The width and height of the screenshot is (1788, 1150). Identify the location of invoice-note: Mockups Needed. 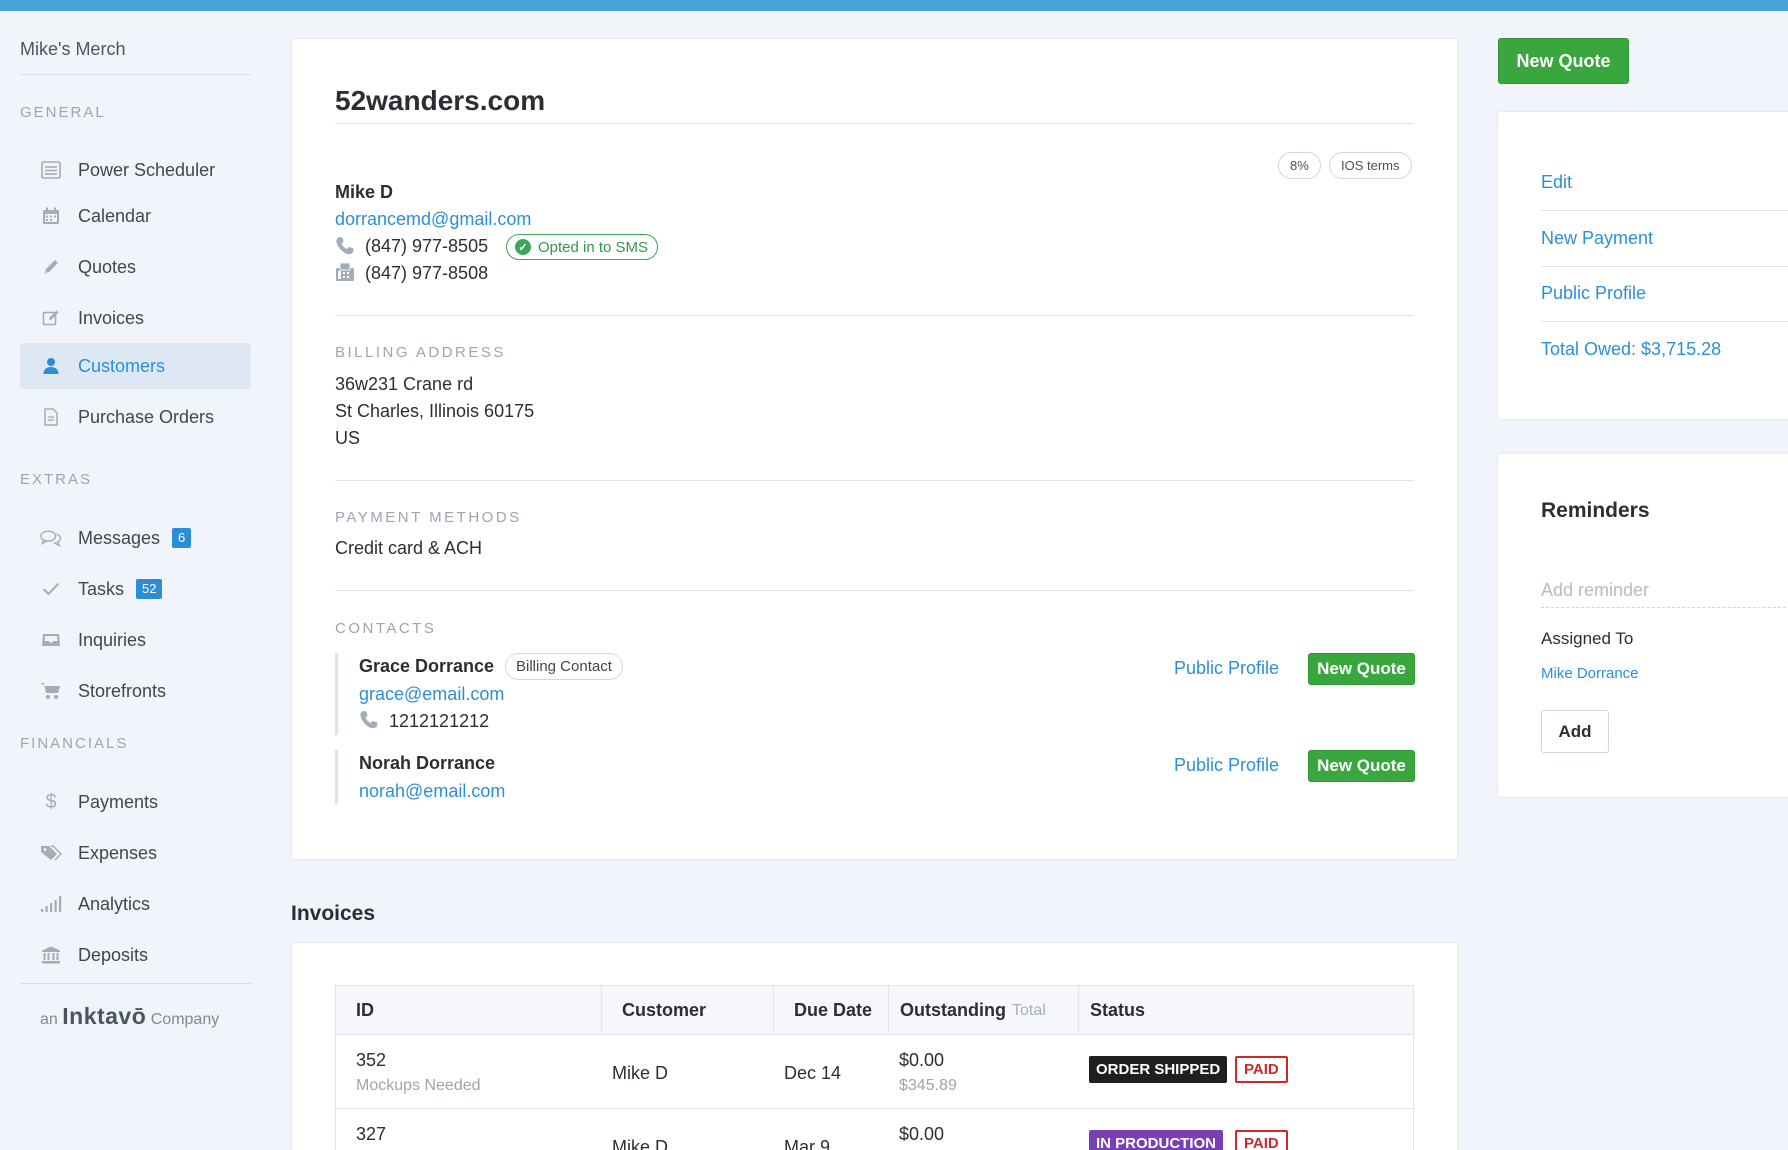
(418, 1085).